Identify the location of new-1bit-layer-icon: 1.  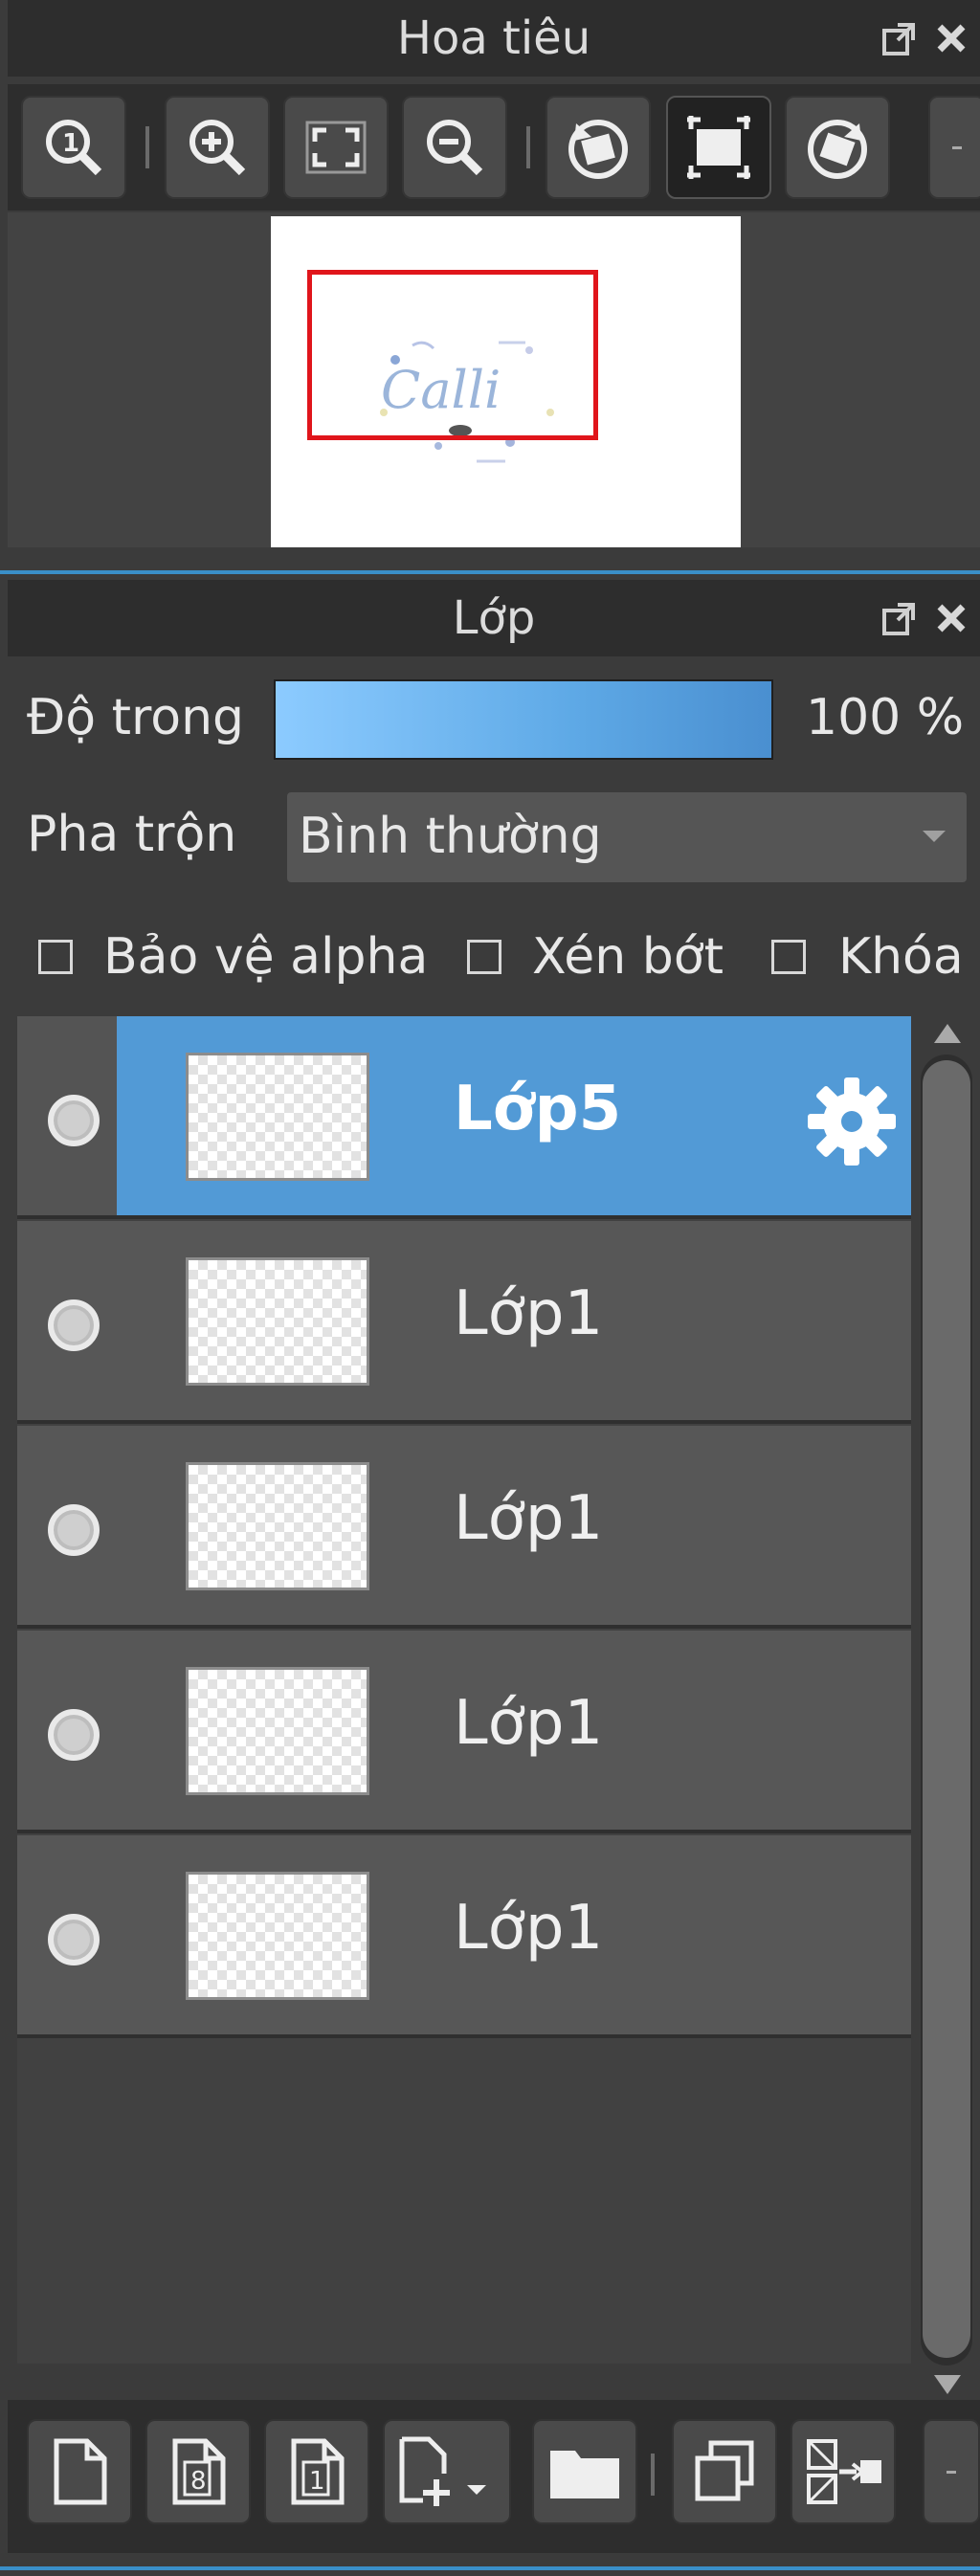
(318, 2471).